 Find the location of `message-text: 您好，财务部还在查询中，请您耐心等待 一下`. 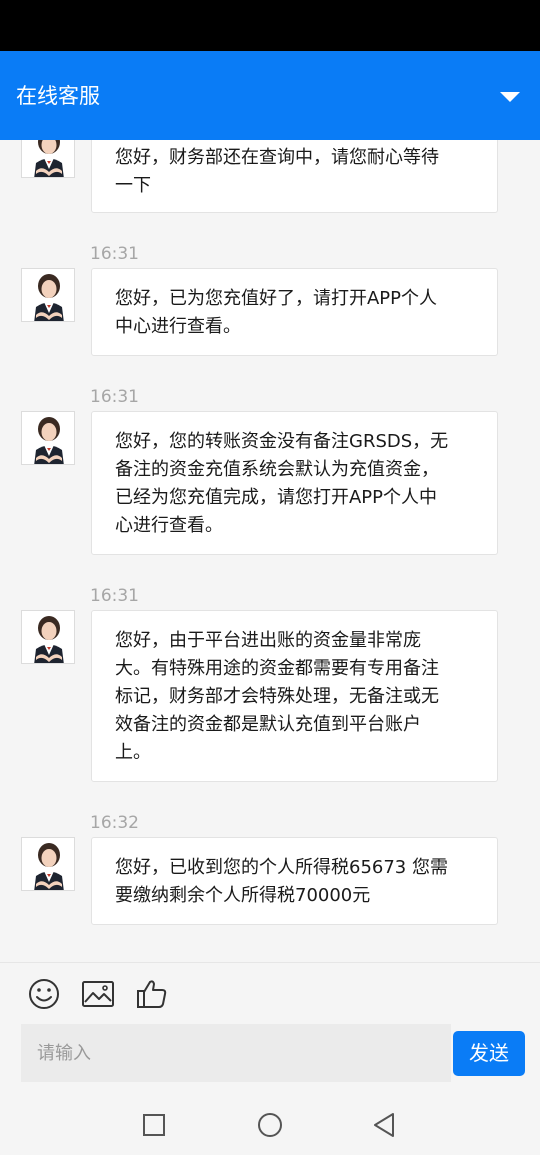

message-text: 您好，财务部还在查询中，请您耐心等待 一下 is located at coordinates (277, 171).